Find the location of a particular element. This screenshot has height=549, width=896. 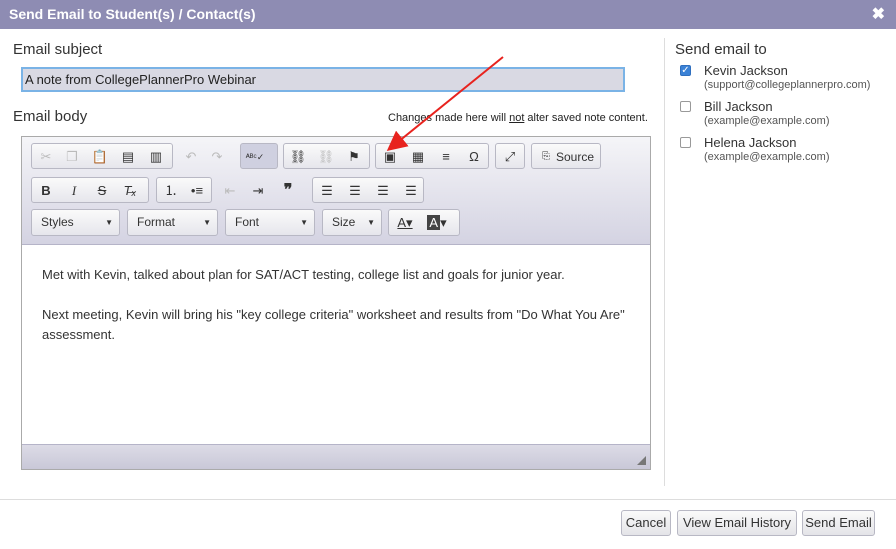

dialog-titlebar: Send Email to Student(s) / Contact(s) ✖ is located at coordinates (448, 14).